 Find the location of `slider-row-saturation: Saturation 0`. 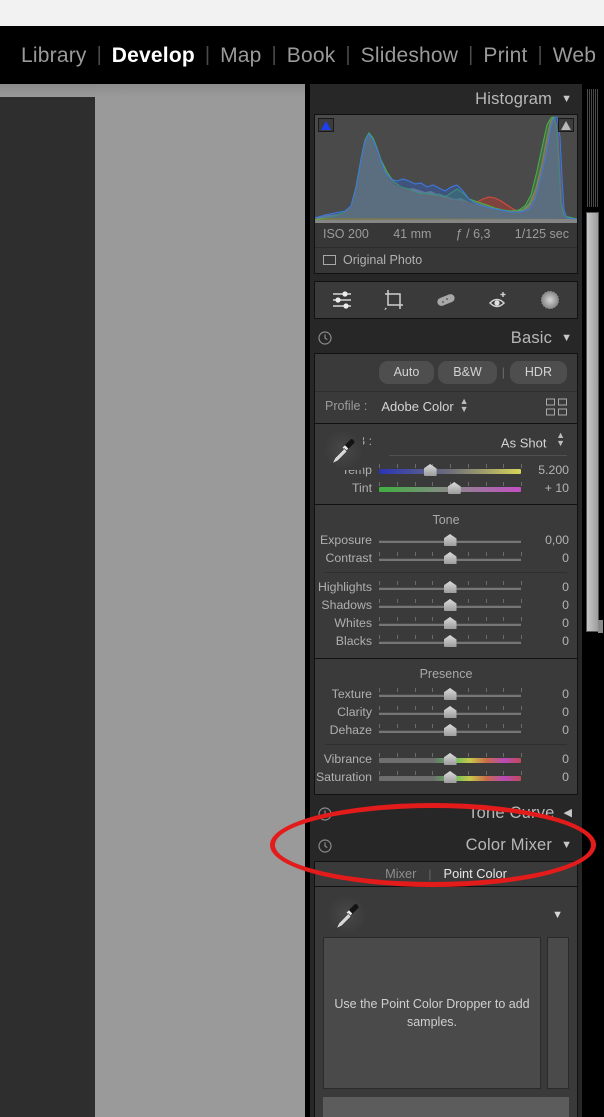

slider-row-saturation: Saturation 0 is located at coordinates (446, 777).